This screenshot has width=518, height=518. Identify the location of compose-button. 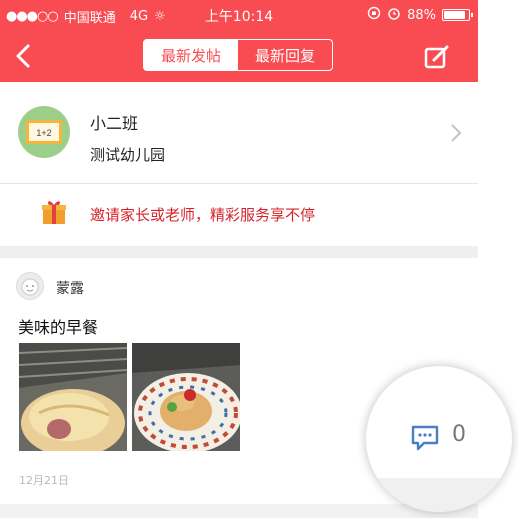
(437, 57).